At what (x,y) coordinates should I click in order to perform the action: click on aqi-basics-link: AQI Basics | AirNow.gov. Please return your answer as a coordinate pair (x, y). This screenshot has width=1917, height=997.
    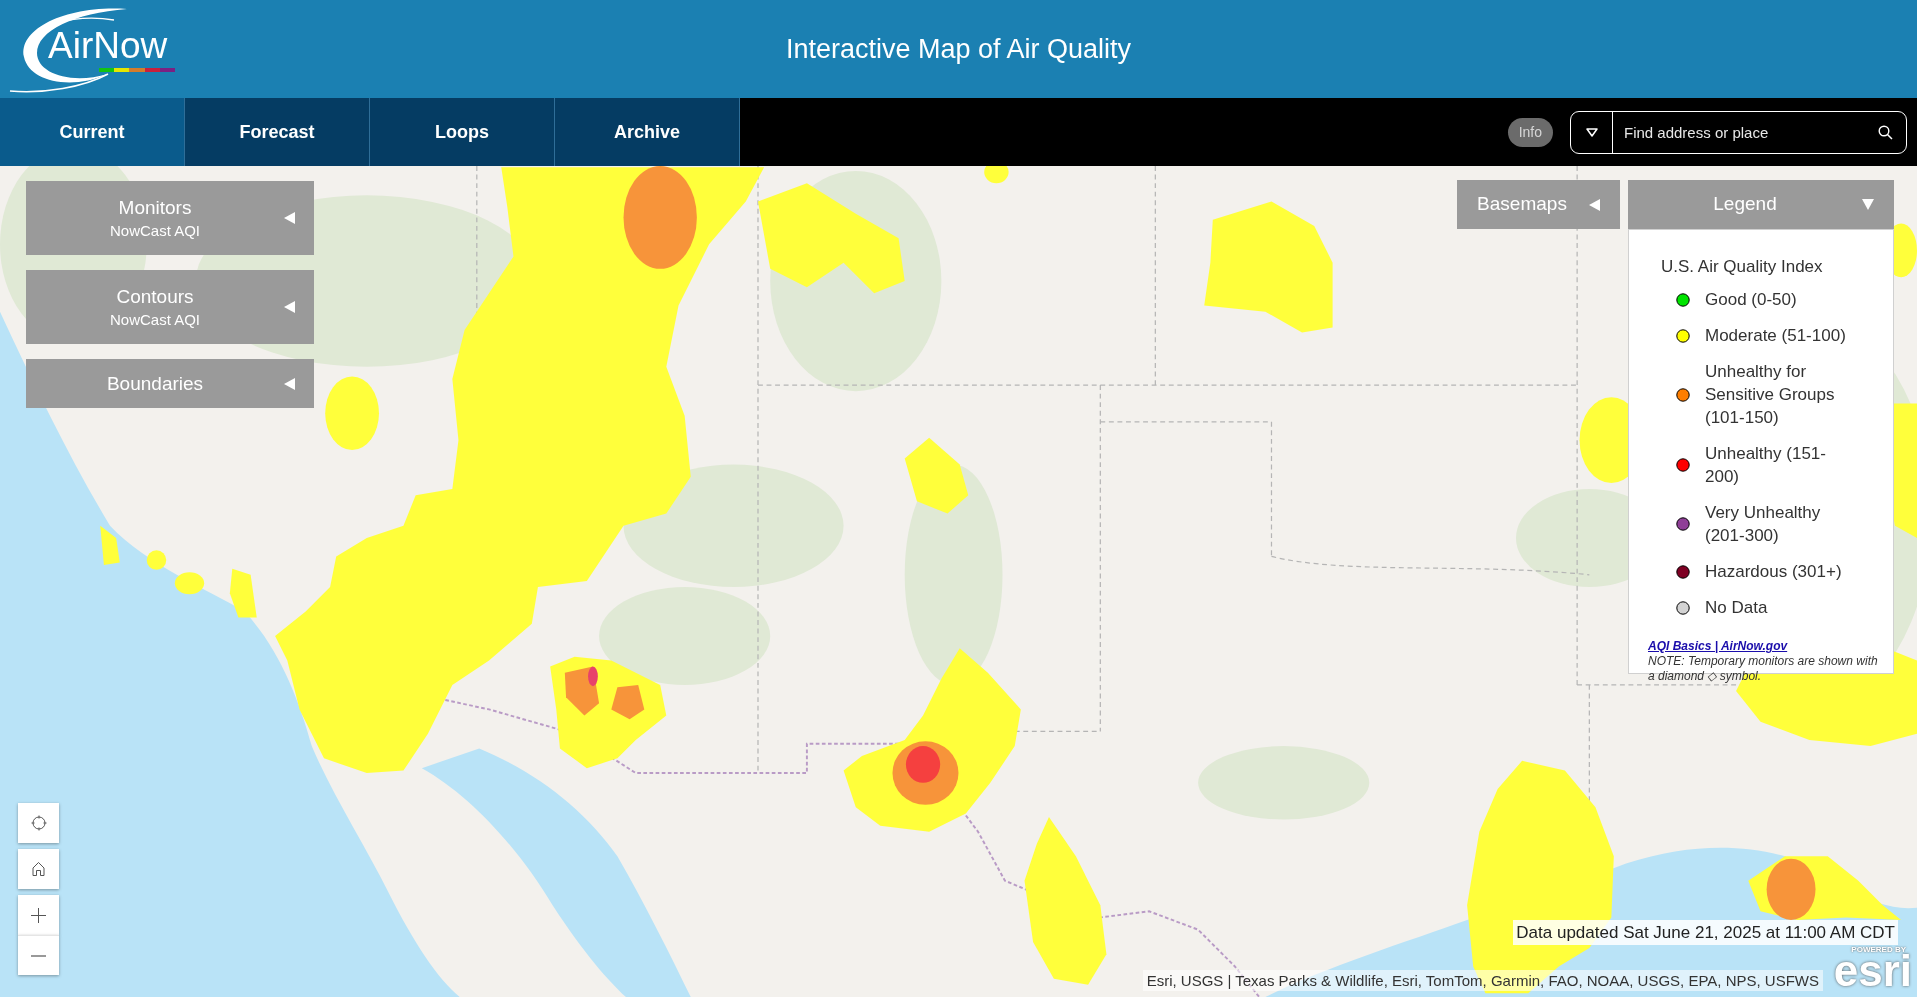
    Looking at the image, I should click on (1718, 646).